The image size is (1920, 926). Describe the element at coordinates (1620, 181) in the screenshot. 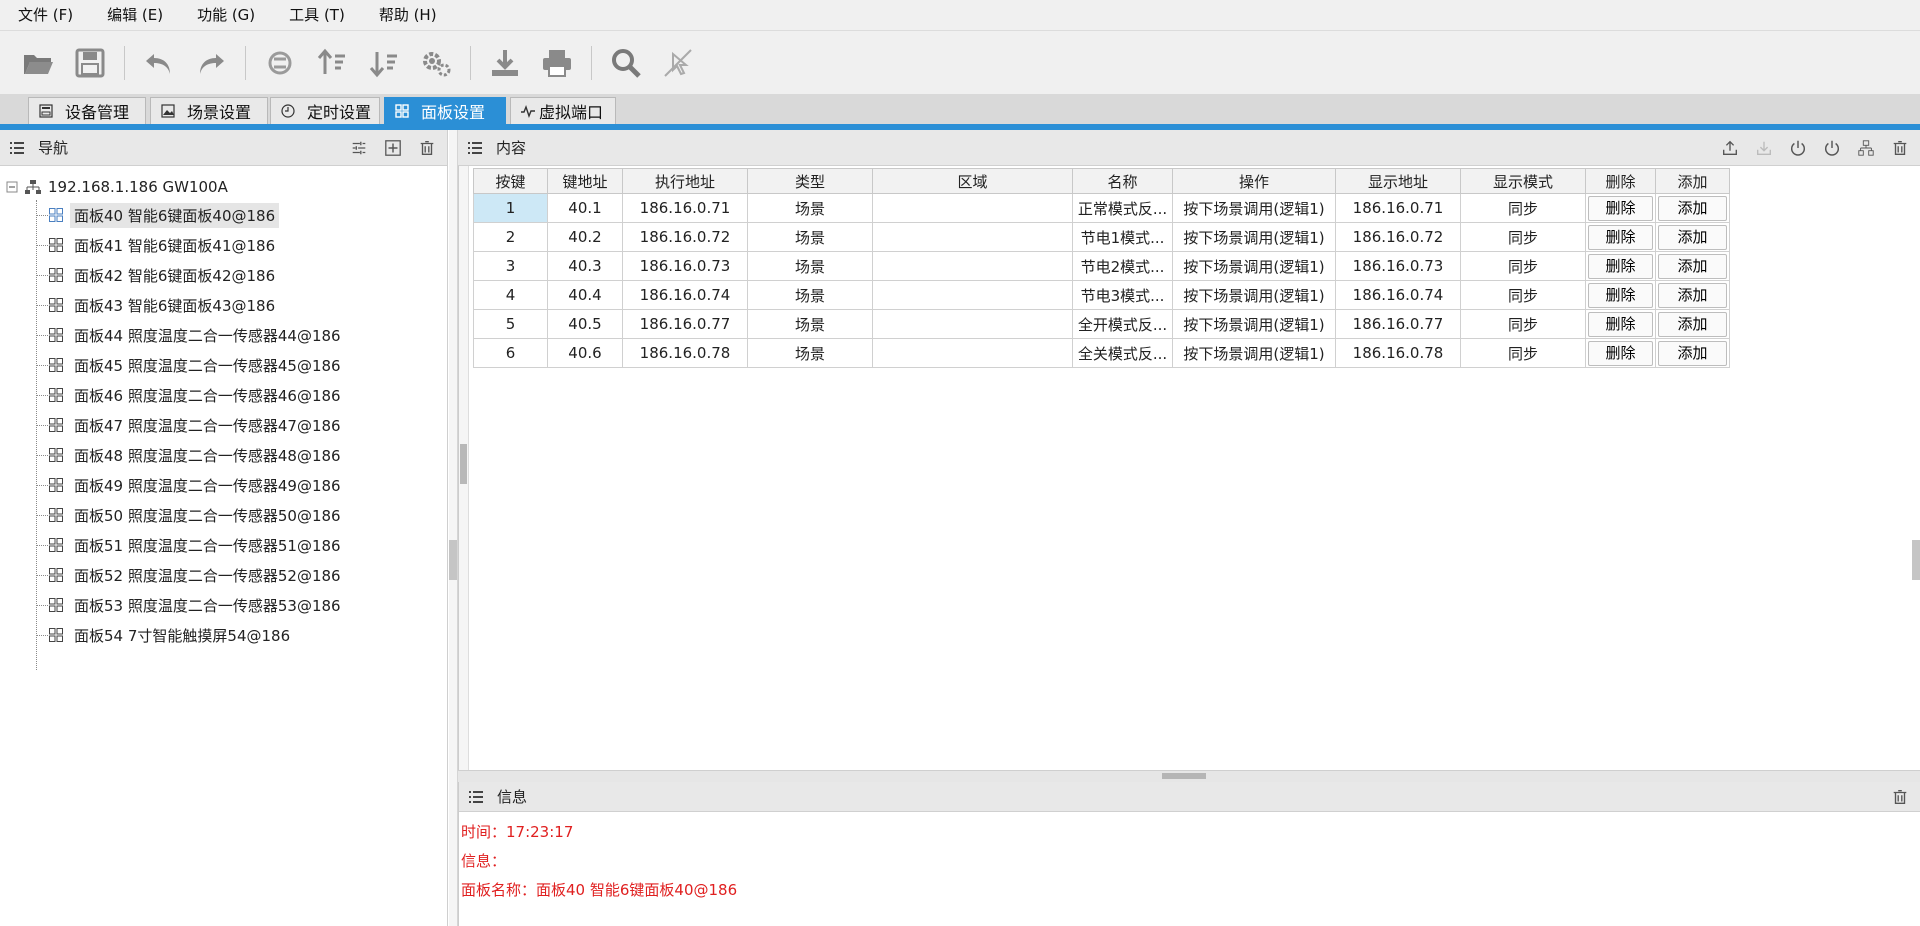

I see `column-header: 删除` at that location.